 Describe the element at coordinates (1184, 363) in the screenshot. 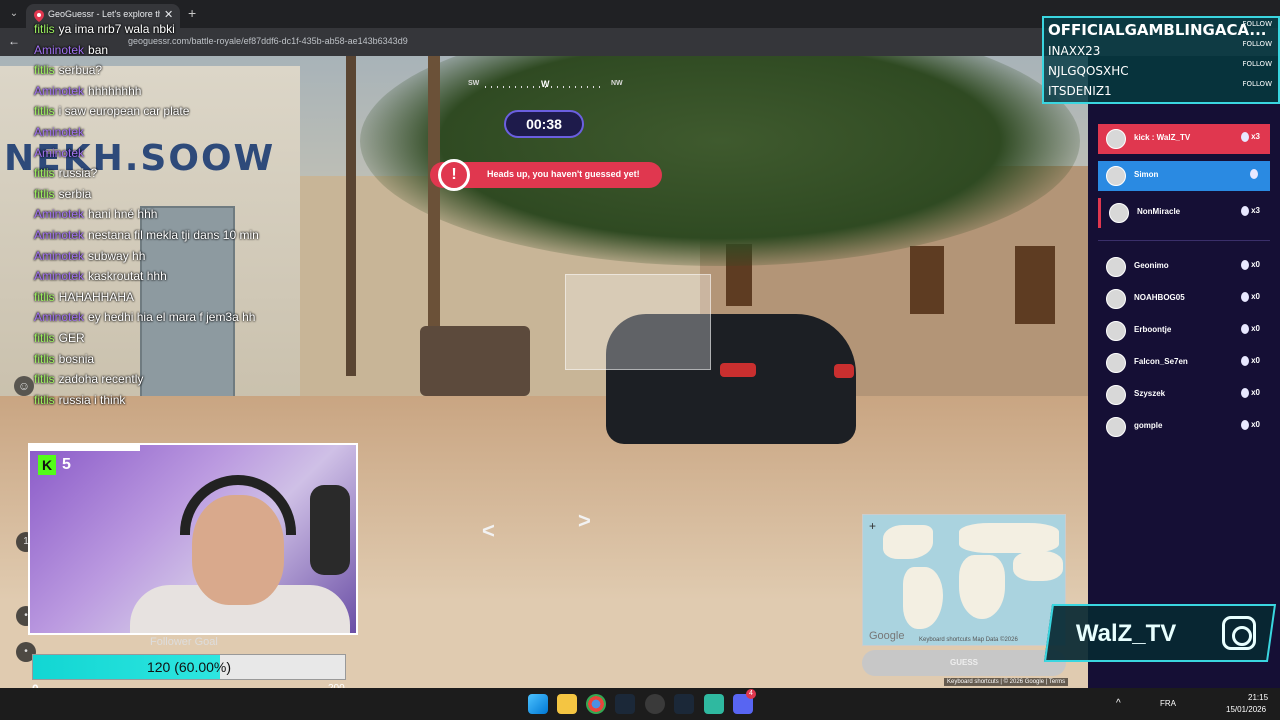

I see `player-row: Falcon_Se7en x0` at that location.